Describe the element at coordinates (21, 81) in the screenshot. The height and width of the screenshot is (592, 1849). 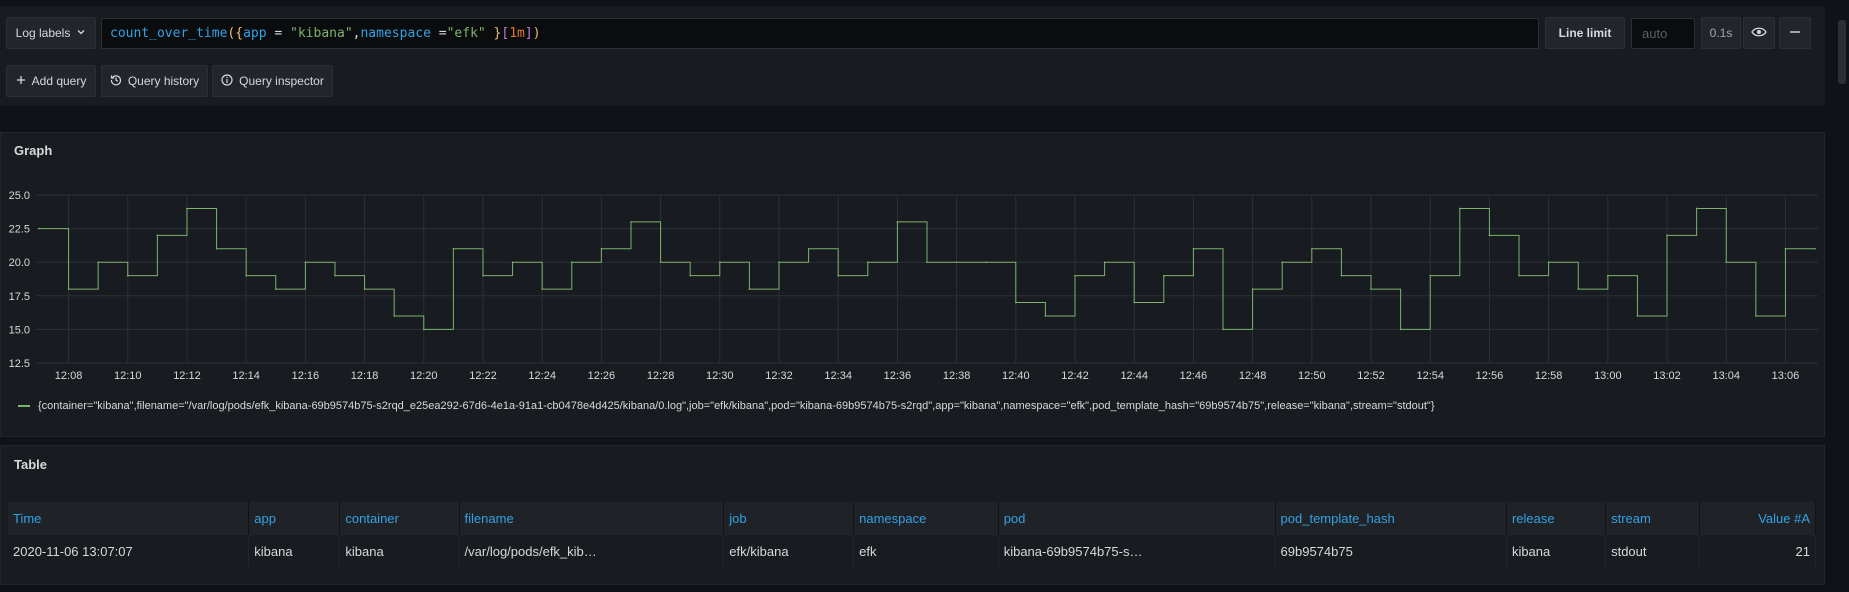
I see `plus-icon` at that location.